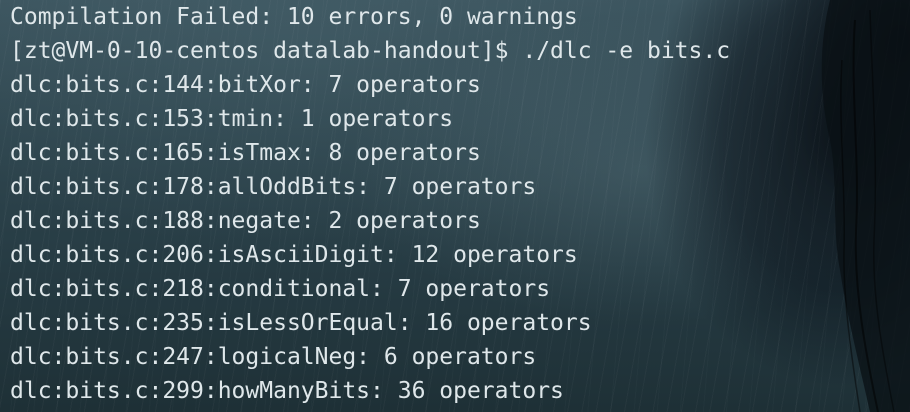 The height and width of the screenshot is (412, 910). I want to click on terminal-line-istmax: dlc:bits.c:165:isTmax: 8 operators, so click(245, 153).